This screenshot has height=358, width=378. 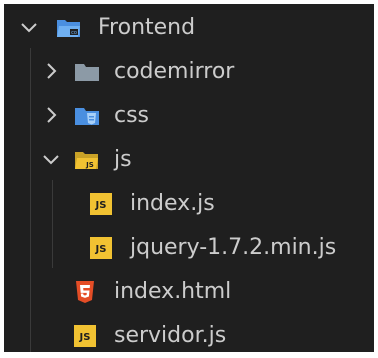 What do you see at coordinates (123, 159) in the screenshot?
I see `tree-label: js` at bounding box center [123, 159].